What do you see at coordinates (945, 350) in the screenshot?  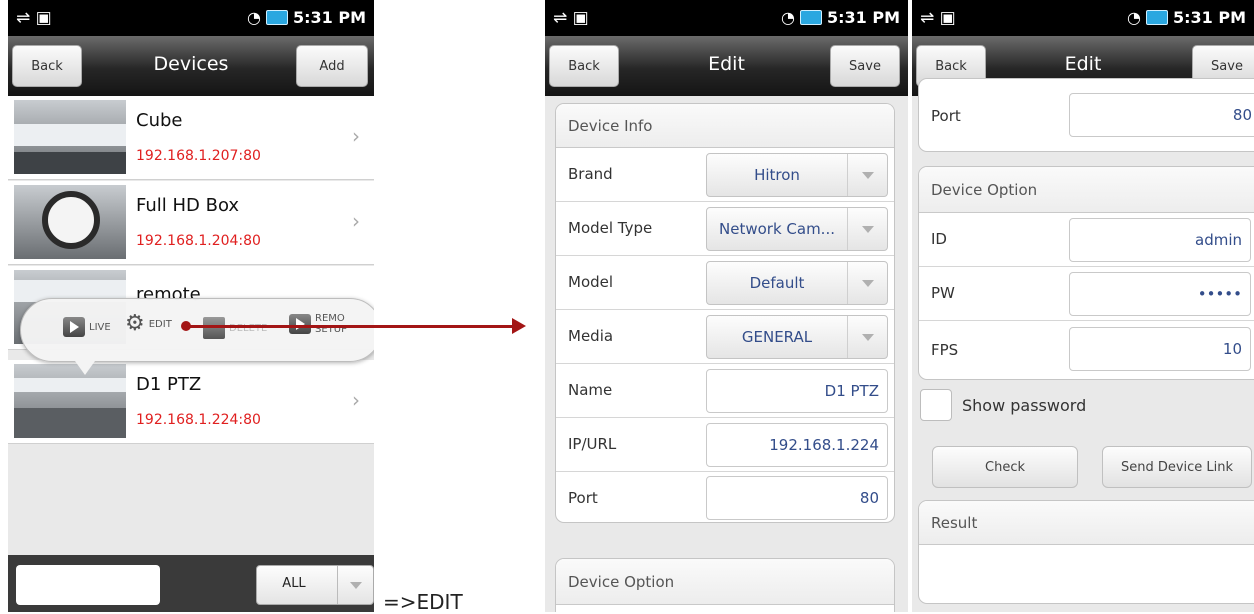 I see `fps-label: FPS` at bounding box center [945, 350].